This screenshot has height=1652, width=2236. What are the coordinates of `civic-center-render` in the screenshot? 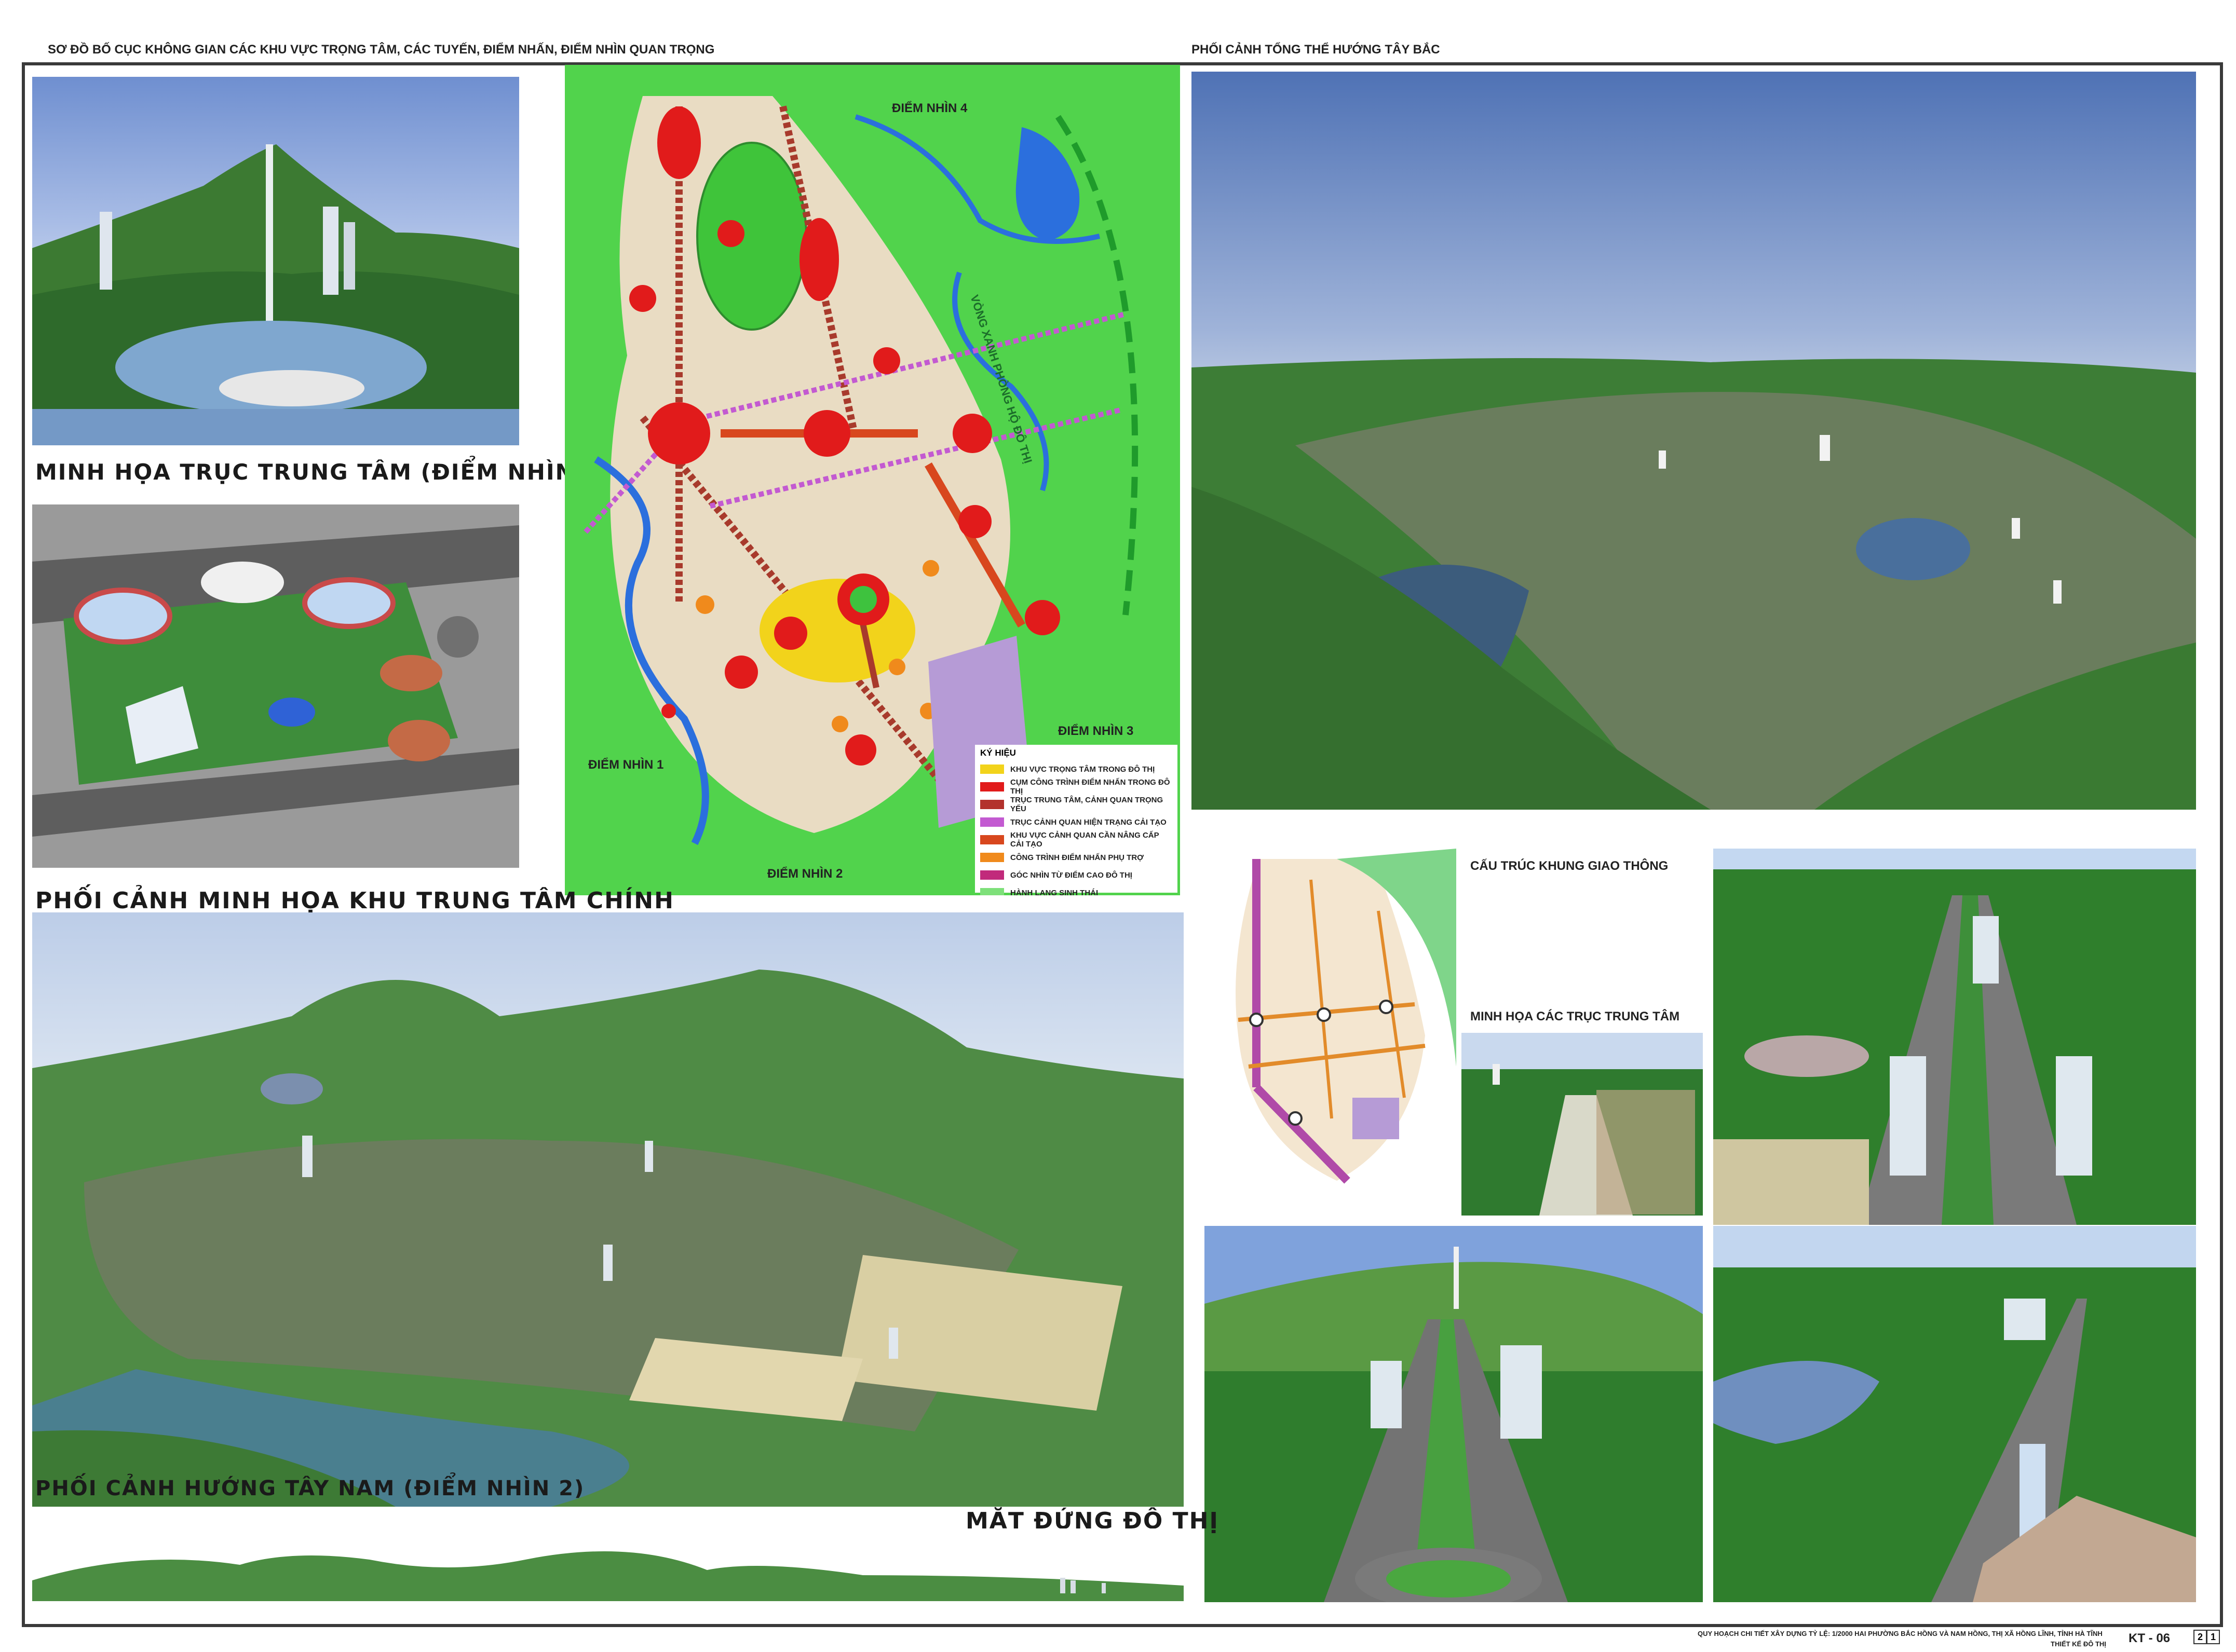 It's located at (275, 686).